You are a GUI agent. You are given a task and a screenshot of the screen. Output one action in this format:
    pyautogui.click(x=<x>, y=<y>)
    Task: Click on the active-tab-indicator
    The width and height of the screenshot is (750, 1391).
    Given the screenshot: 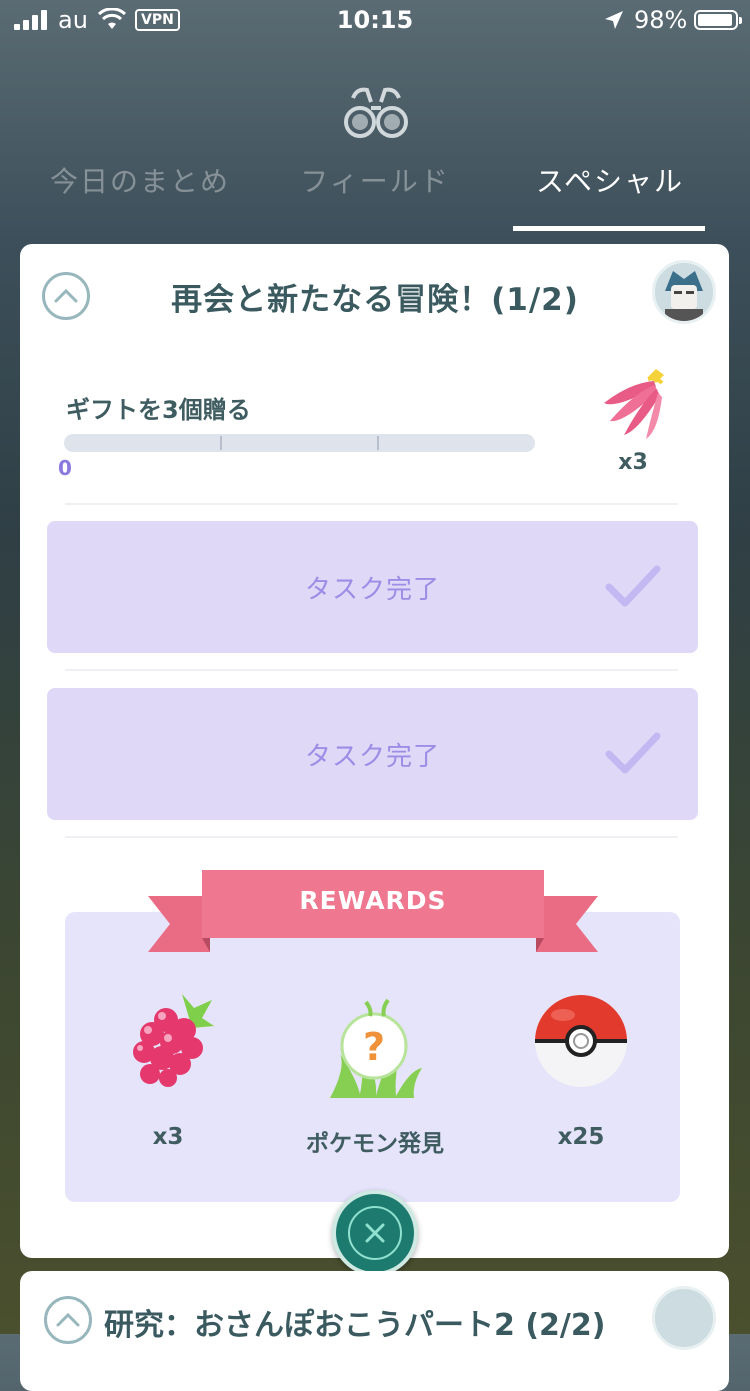 What is the action you would take?
    pyautogui.click(x=609, y=228)
    